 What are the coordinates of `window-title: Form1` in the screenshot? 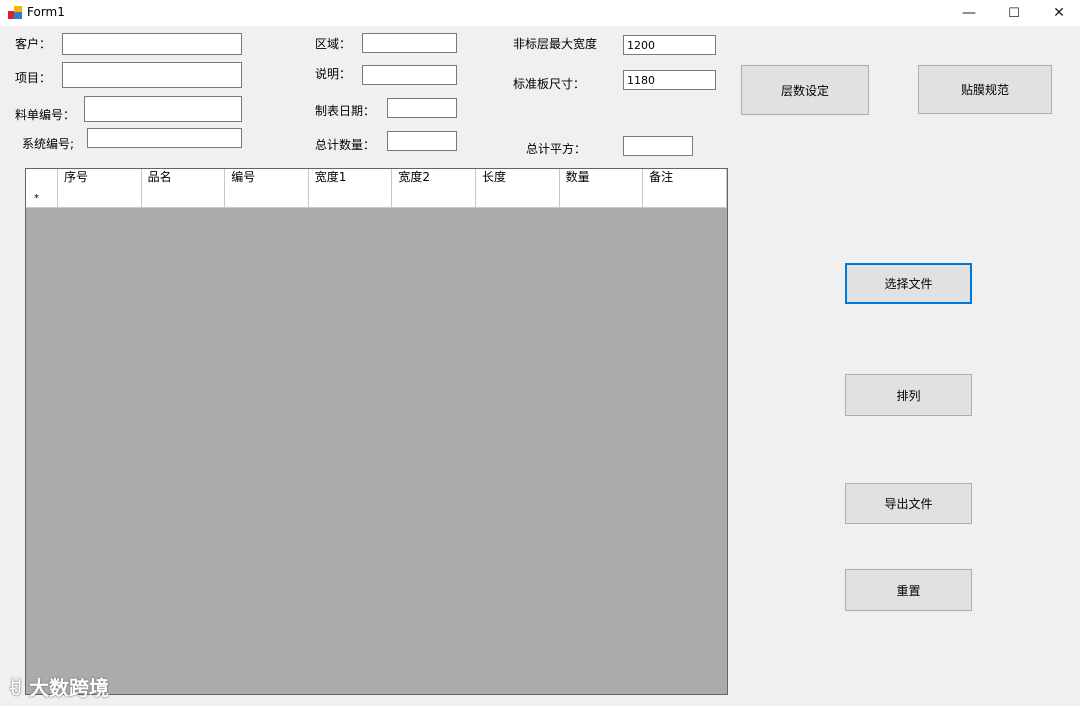 It's located at (46, 12).